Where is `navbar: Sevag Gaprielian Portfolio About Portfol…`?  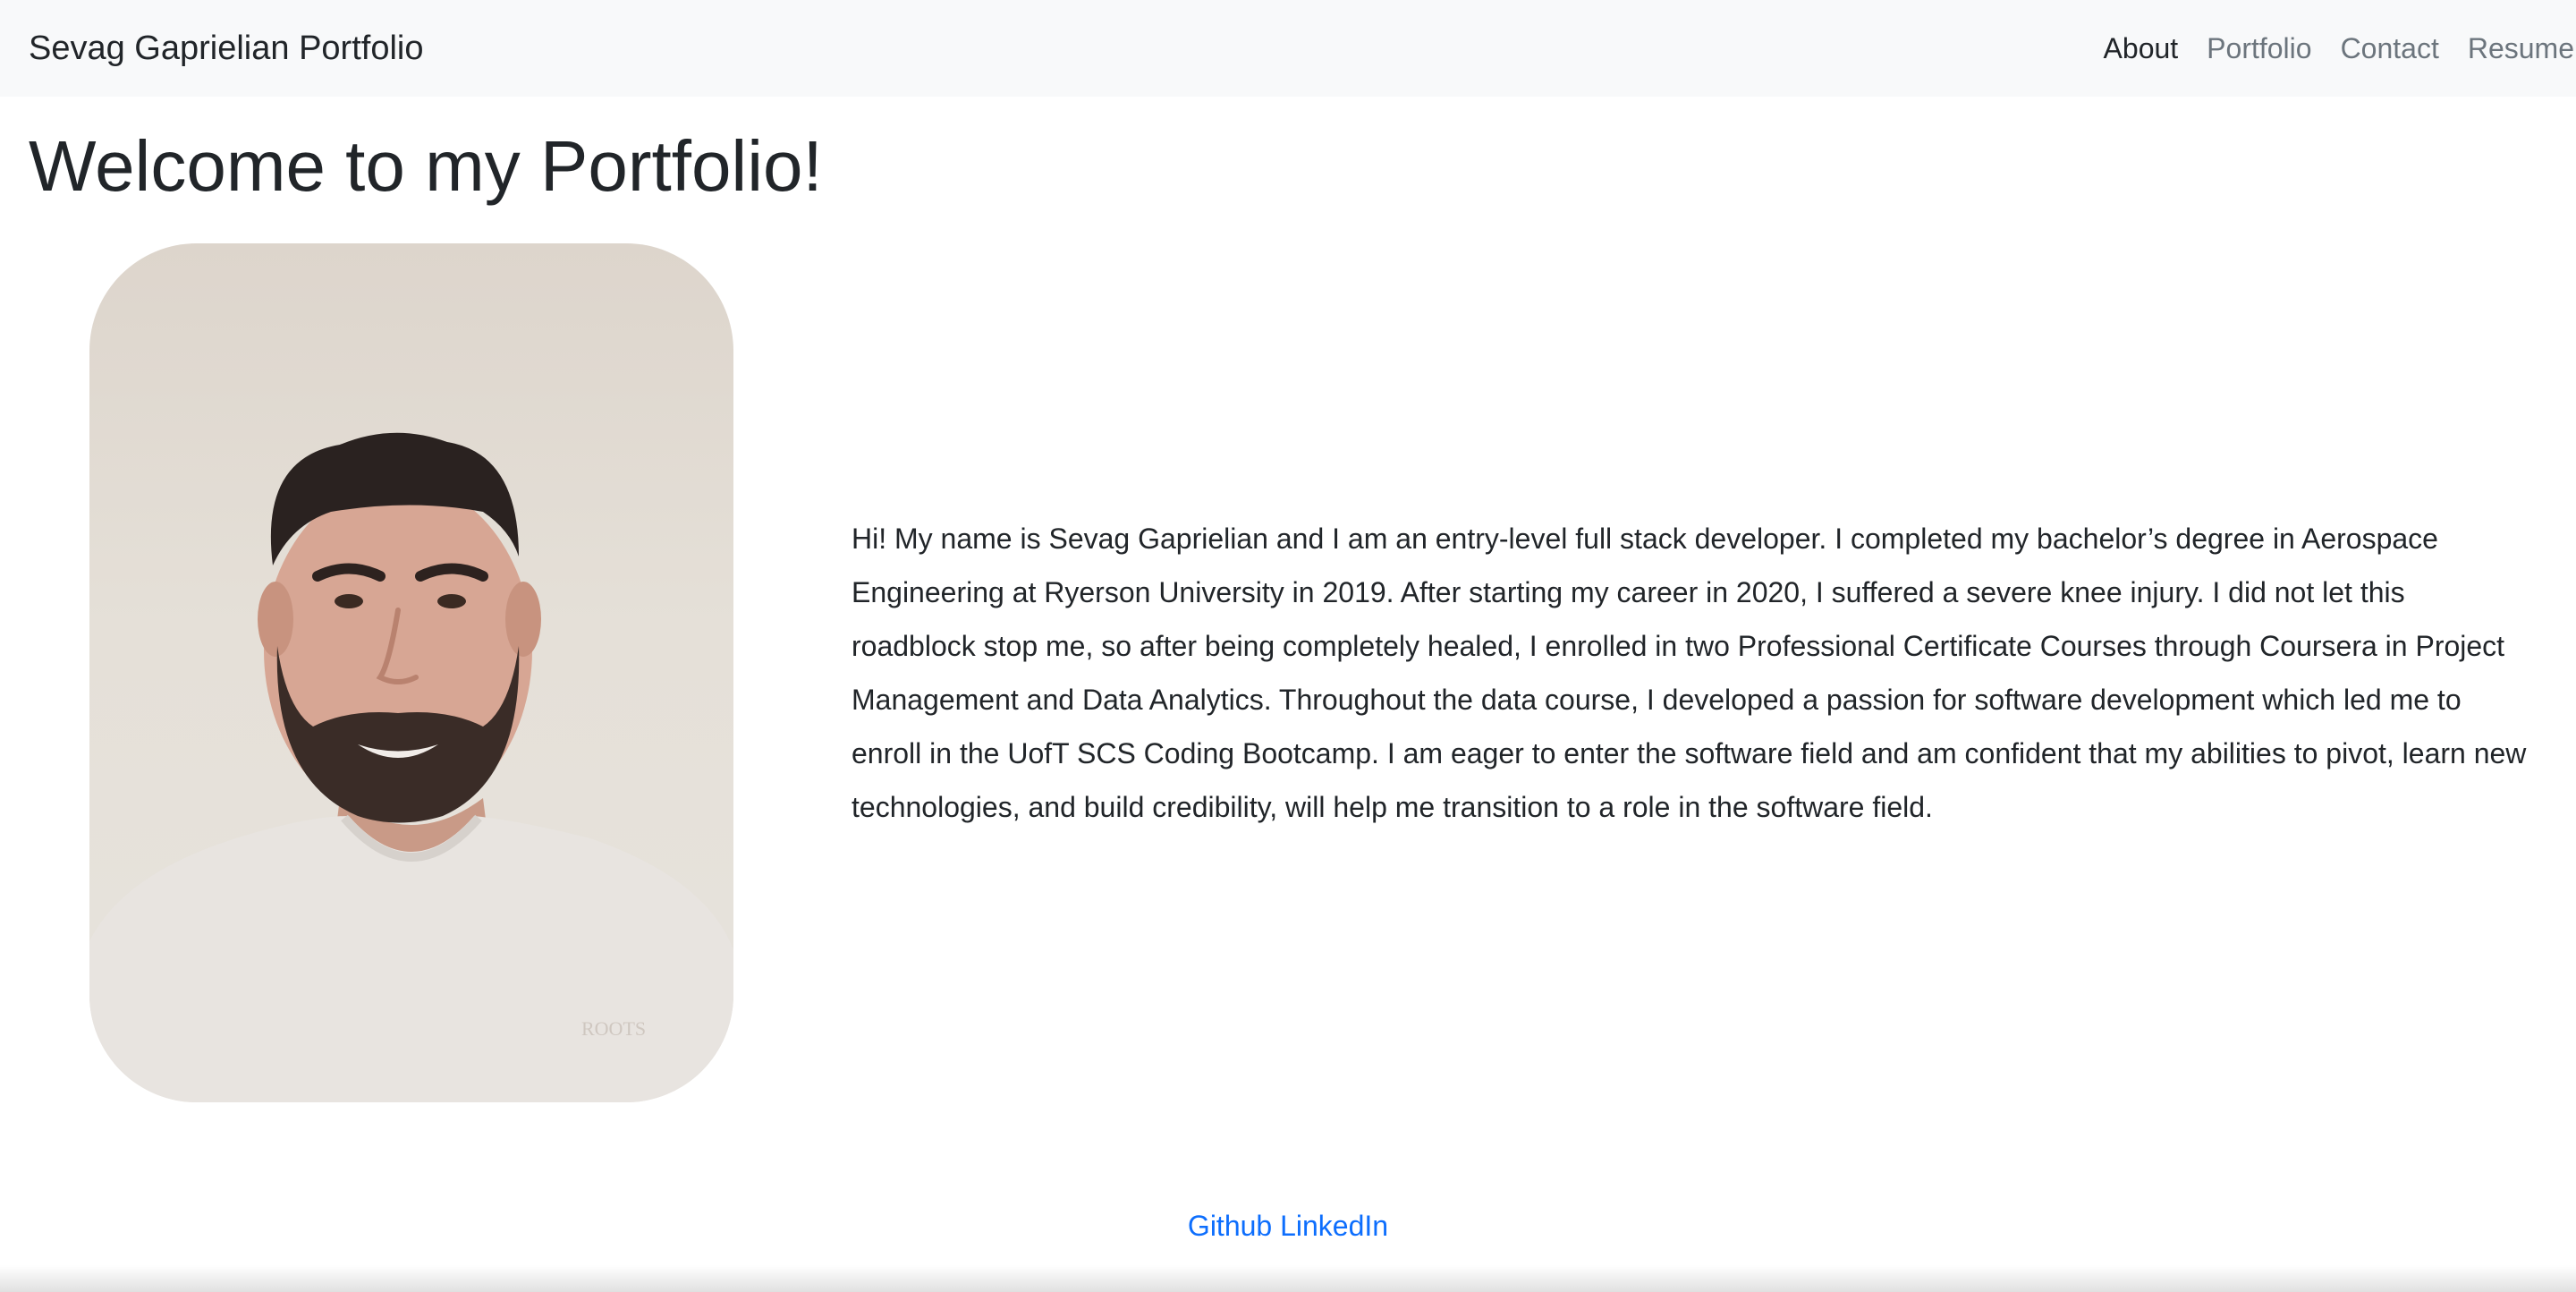 navbar: Sevag Gaprielian Portfolio About Portfol… is located at coordinates (1288, 49).